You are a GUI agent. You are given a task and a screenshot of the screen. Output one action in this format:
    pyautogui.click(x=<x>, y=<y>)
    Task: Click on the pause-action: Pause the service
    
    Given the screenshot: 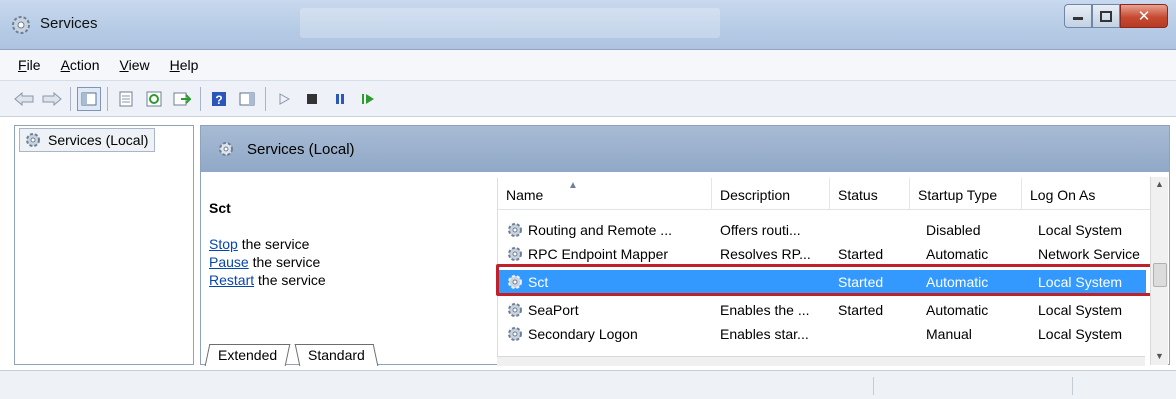 What is the action you would take?
    pyautogui.click(x=265, y=262)
    